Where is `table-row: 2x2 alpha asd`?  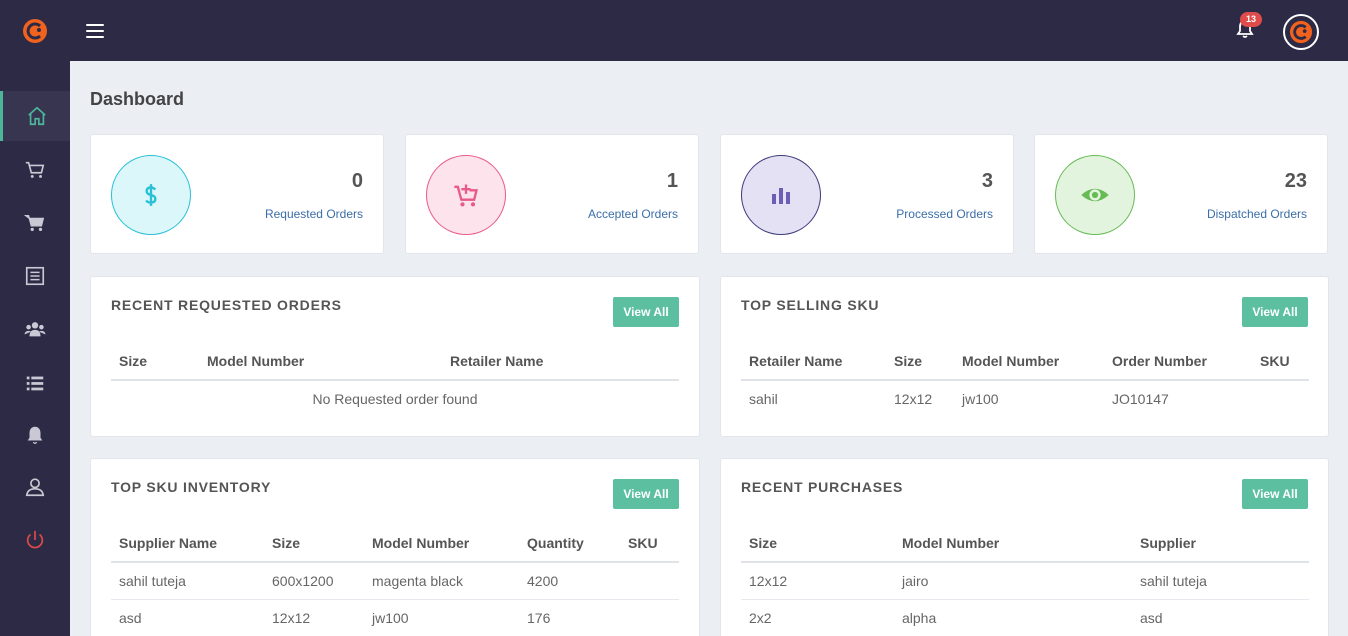
table-row: 2x2 alpha asd is located at coordinates (1025, 617).